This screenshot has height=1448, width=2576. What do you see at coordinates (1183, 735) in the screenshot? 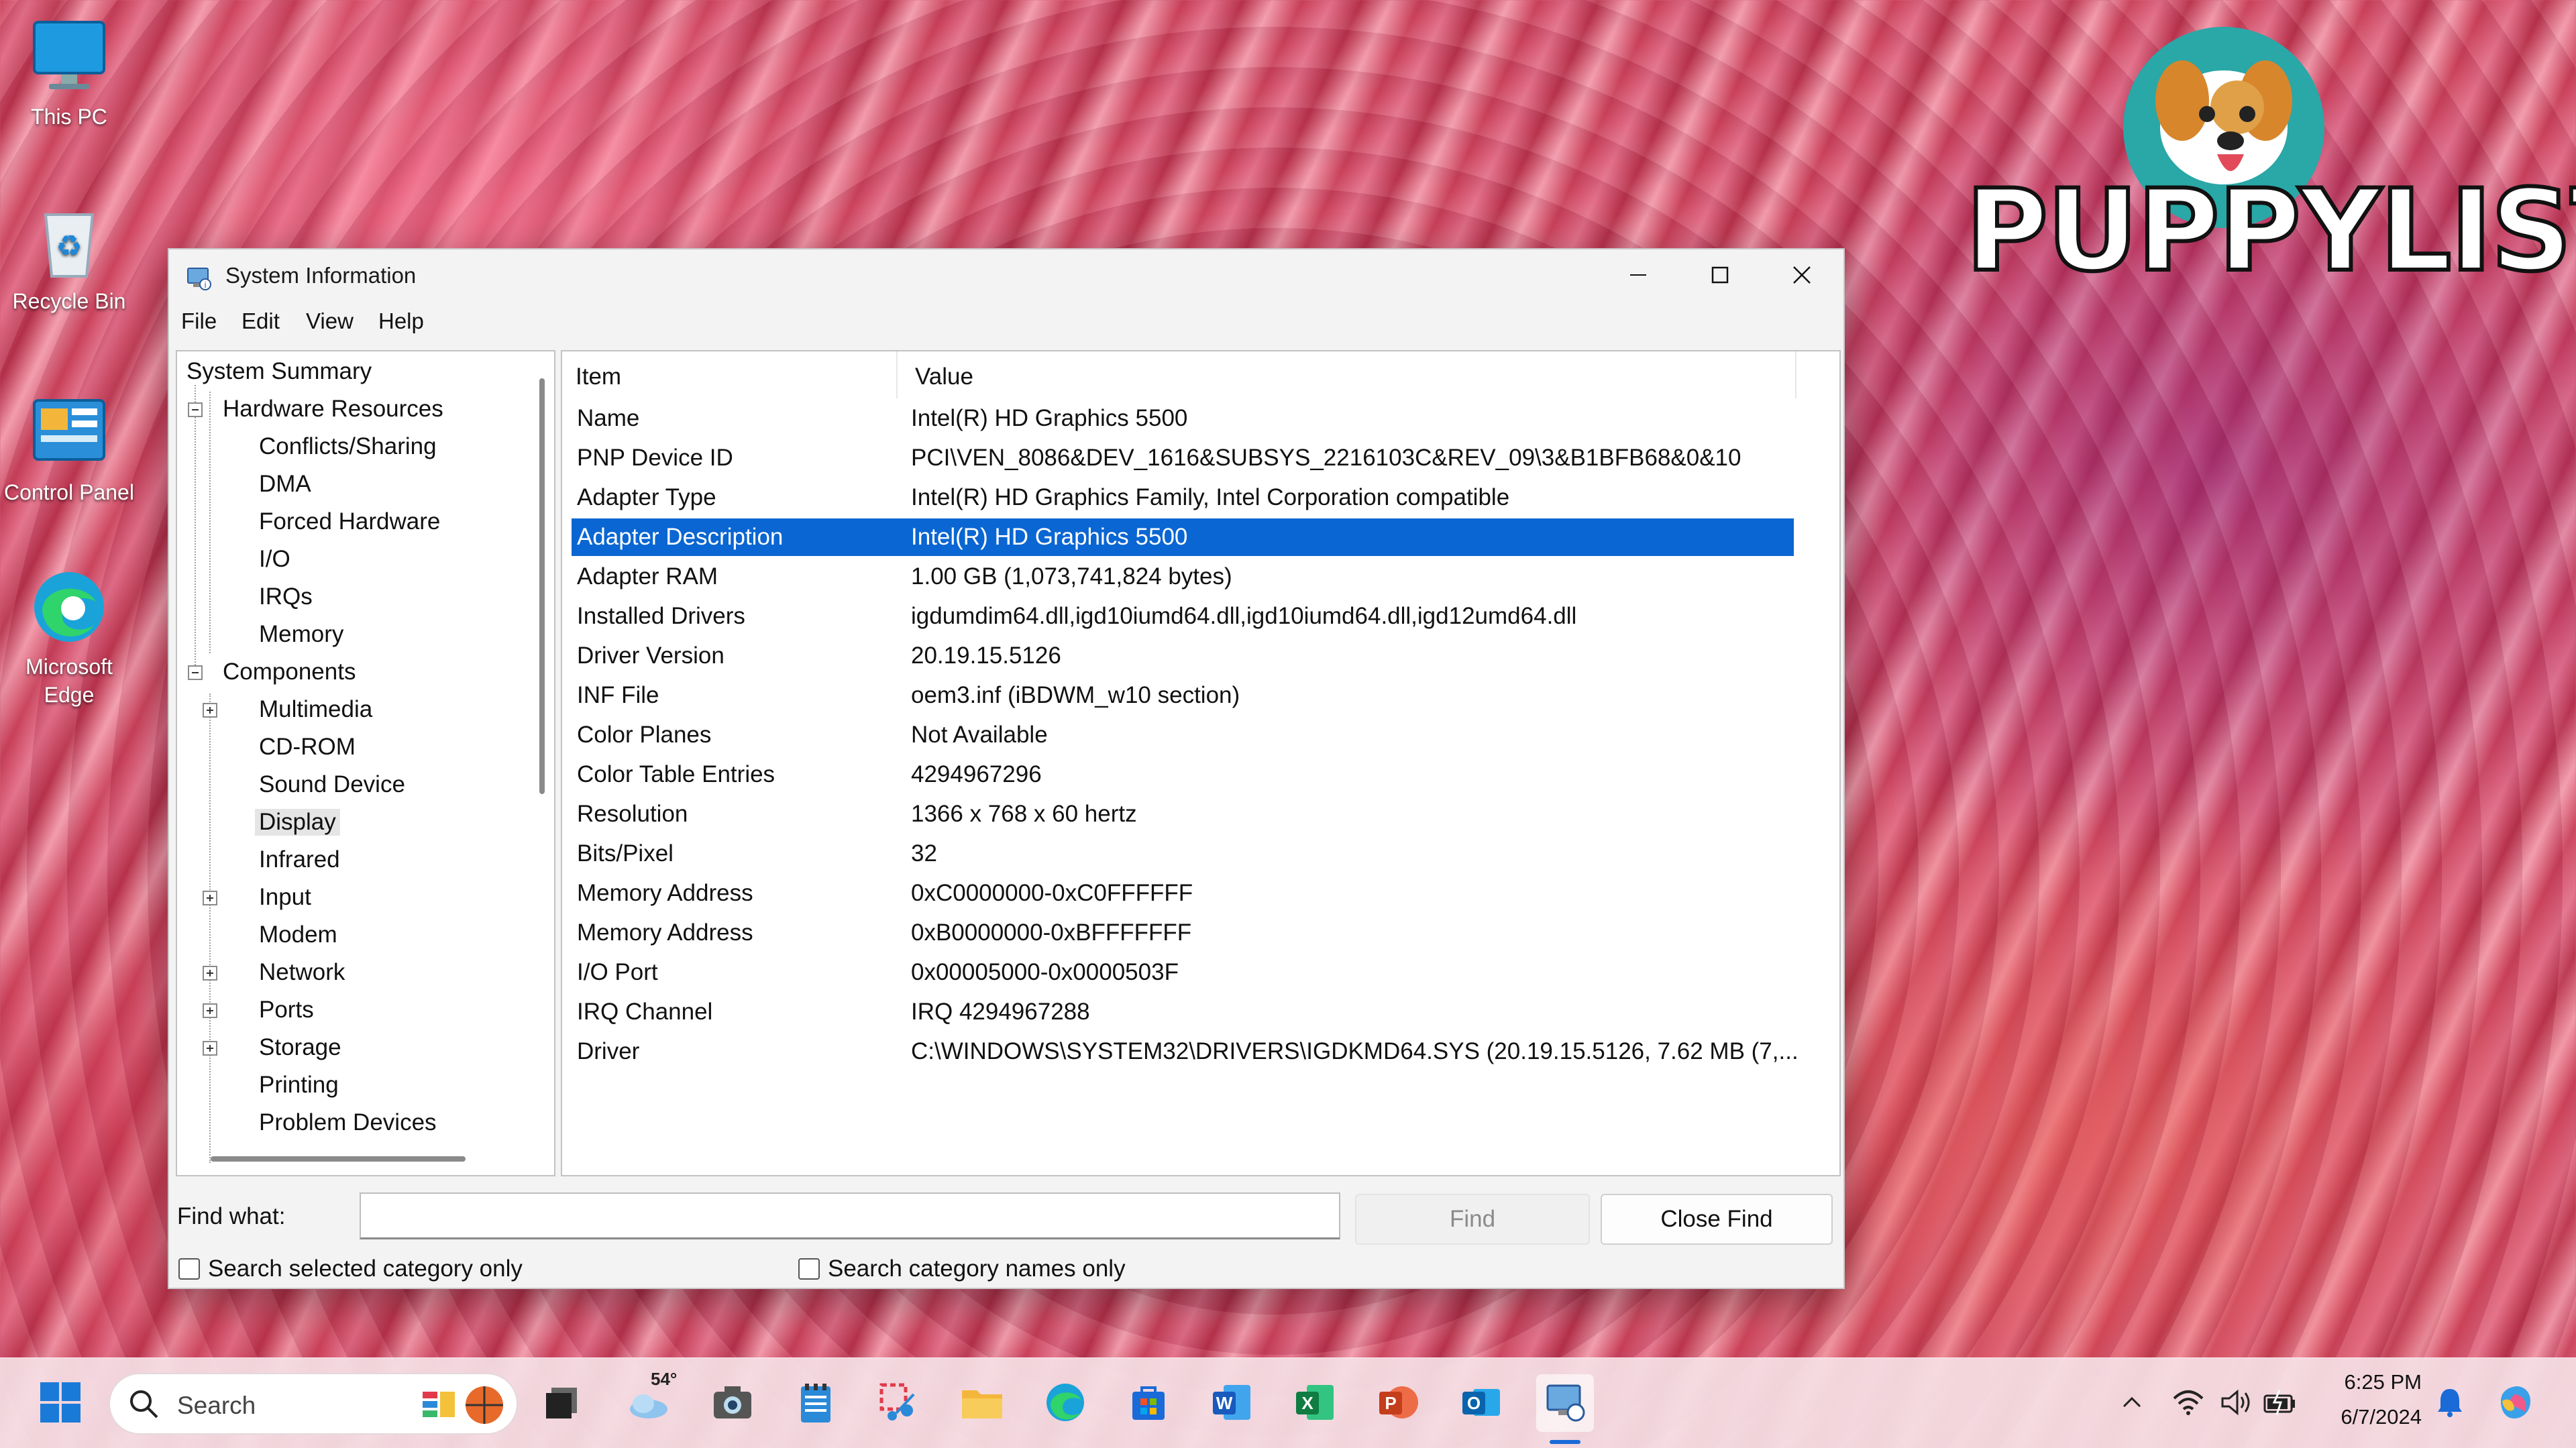
I see `table-row: Color Planes Not Available` at bounding box center [1183, 735].